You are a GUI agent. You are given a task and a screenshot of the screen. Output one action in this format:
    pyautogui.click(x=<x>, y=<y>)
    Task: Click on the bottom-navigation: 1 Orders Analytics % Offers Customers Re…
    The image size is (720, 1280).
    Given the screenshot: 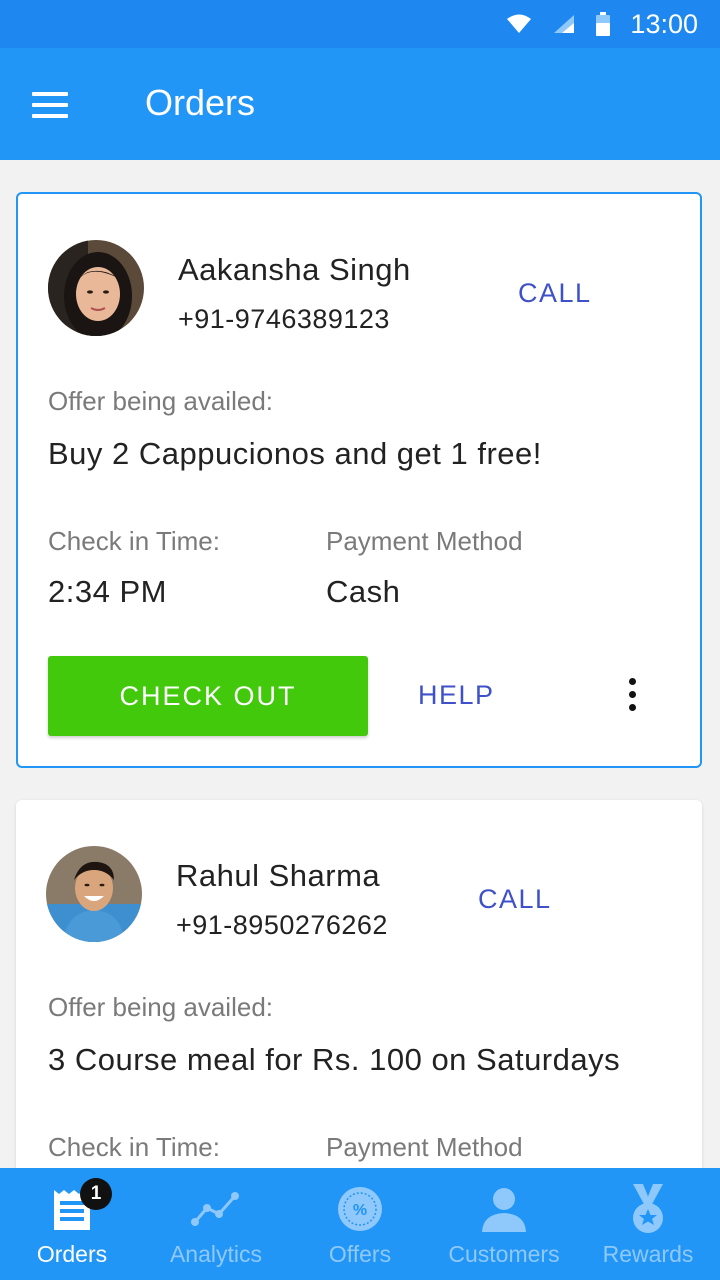 What is the action you would take?
    pyautogui.click(x=360, y=1224)
    